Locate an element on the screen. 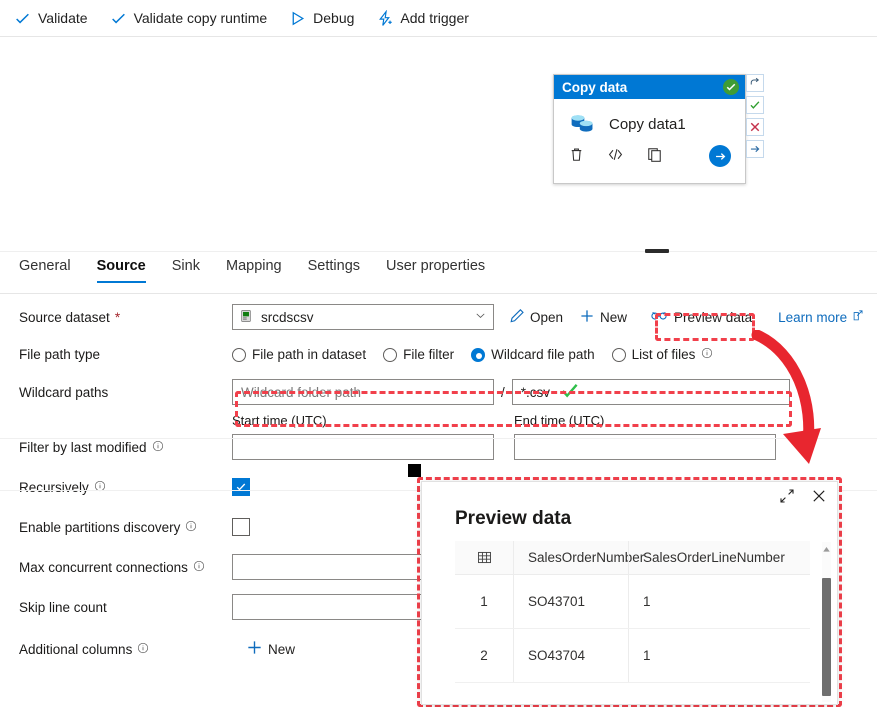  table-header-row: SalesOrderNumber SalesOrderLineNumber is located at coordinates (632, 558).